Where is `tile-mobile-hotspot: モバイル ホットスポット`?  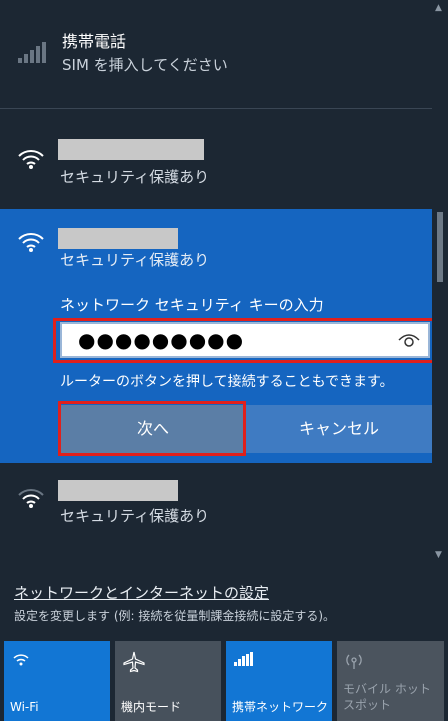
tile-mobile-hotspot: モバイル ホットスポット is located at coordinates (390, 681).